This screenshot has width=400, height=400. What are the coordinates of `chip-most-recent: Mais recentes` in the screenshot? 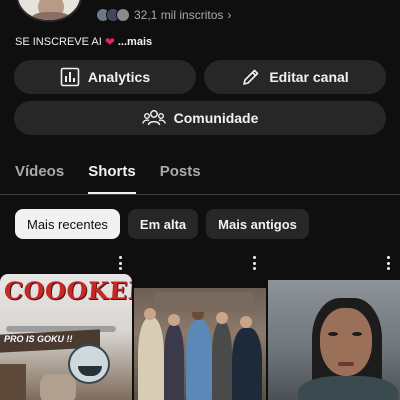 It's located at (67, 224).